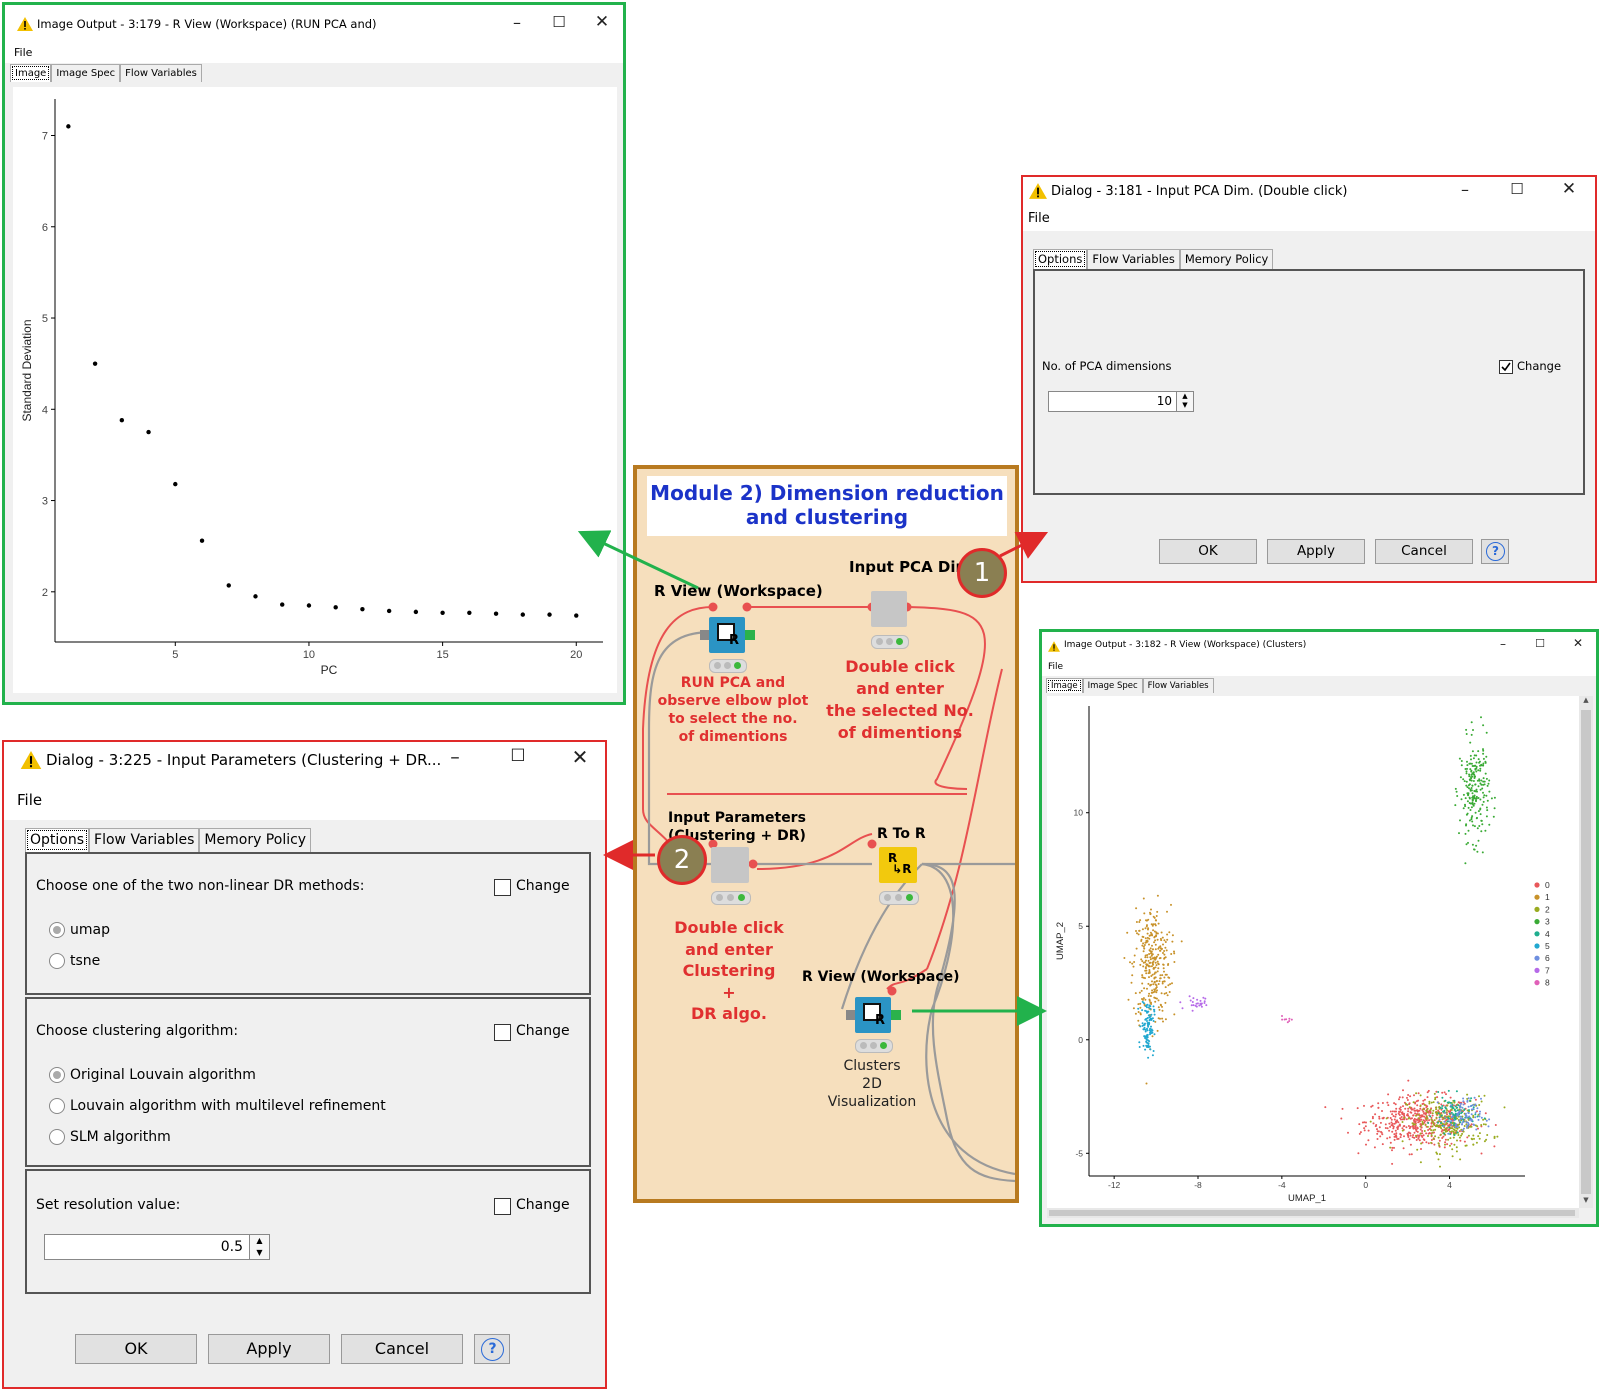 This screenshot has height=1391, width=1600. Describe the element at coordinates (889, 609) in the screenshot. I see `input-pca-node` at that location.